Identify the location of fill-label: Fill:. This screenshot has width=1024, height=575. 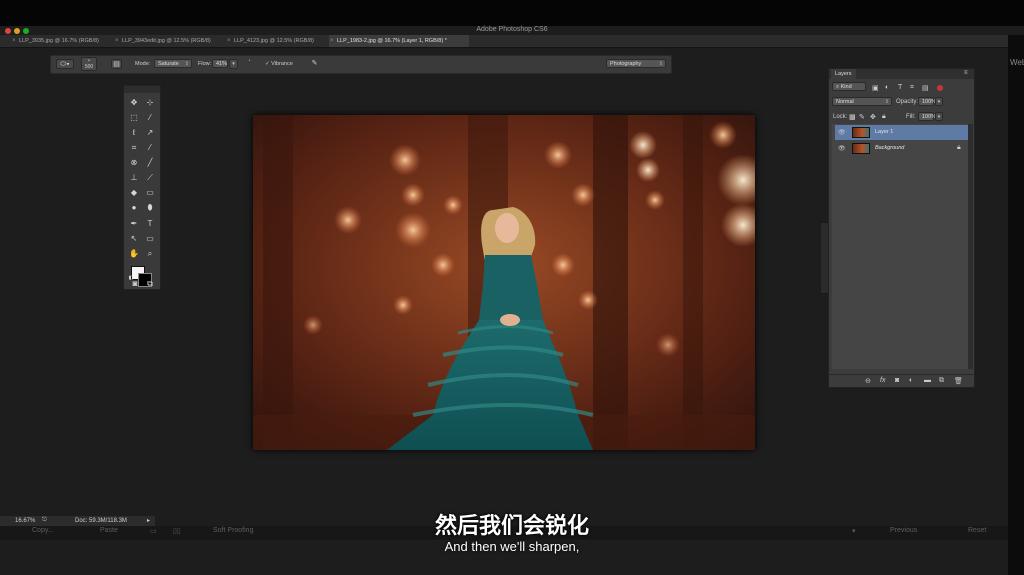
(911, 117).